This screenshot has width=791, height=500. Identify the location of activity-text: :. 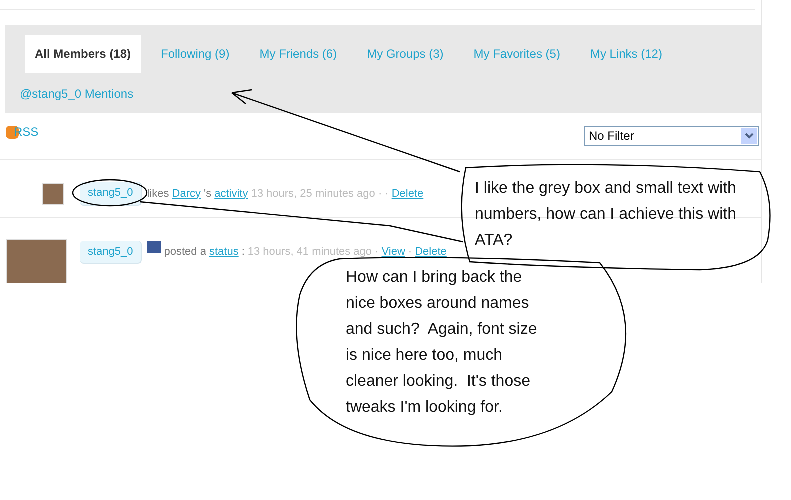
(243, 252).